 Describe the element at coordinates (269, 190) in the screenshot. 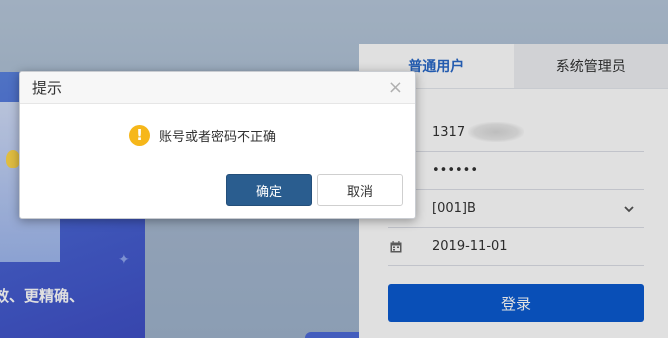

I see `confirm-button: 确定` at that location.